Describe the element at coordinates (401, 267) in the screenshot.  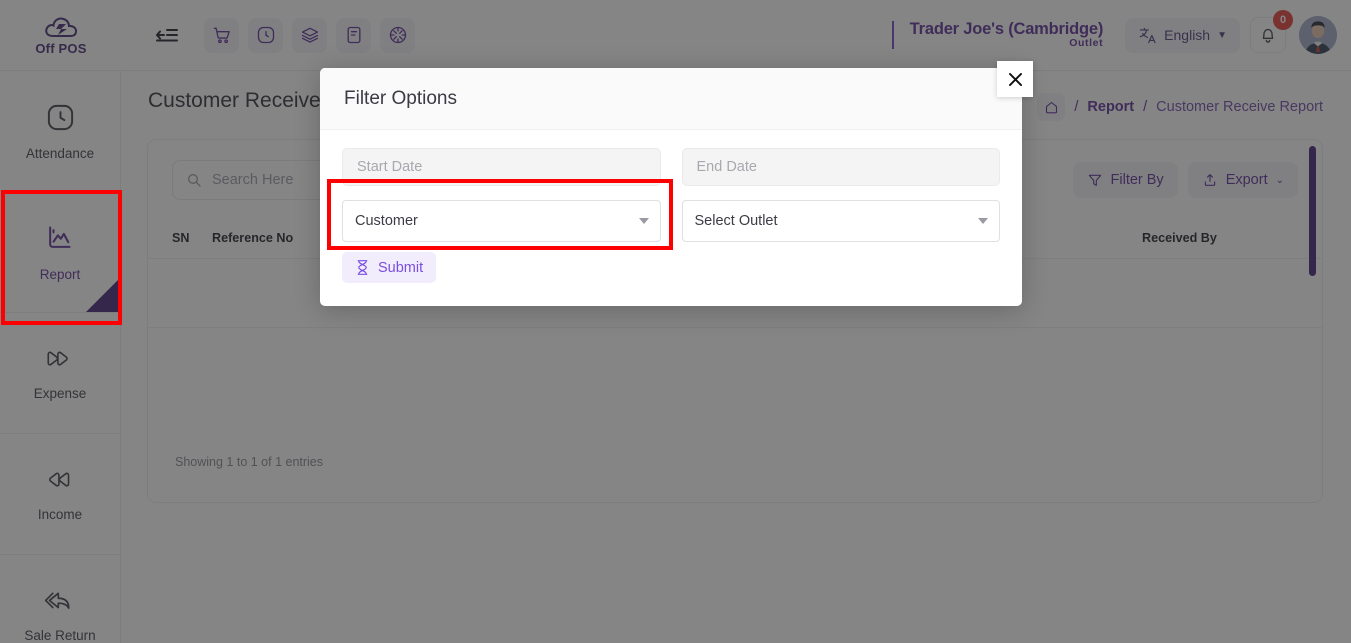
I see `submit-label: Submit` at that location.